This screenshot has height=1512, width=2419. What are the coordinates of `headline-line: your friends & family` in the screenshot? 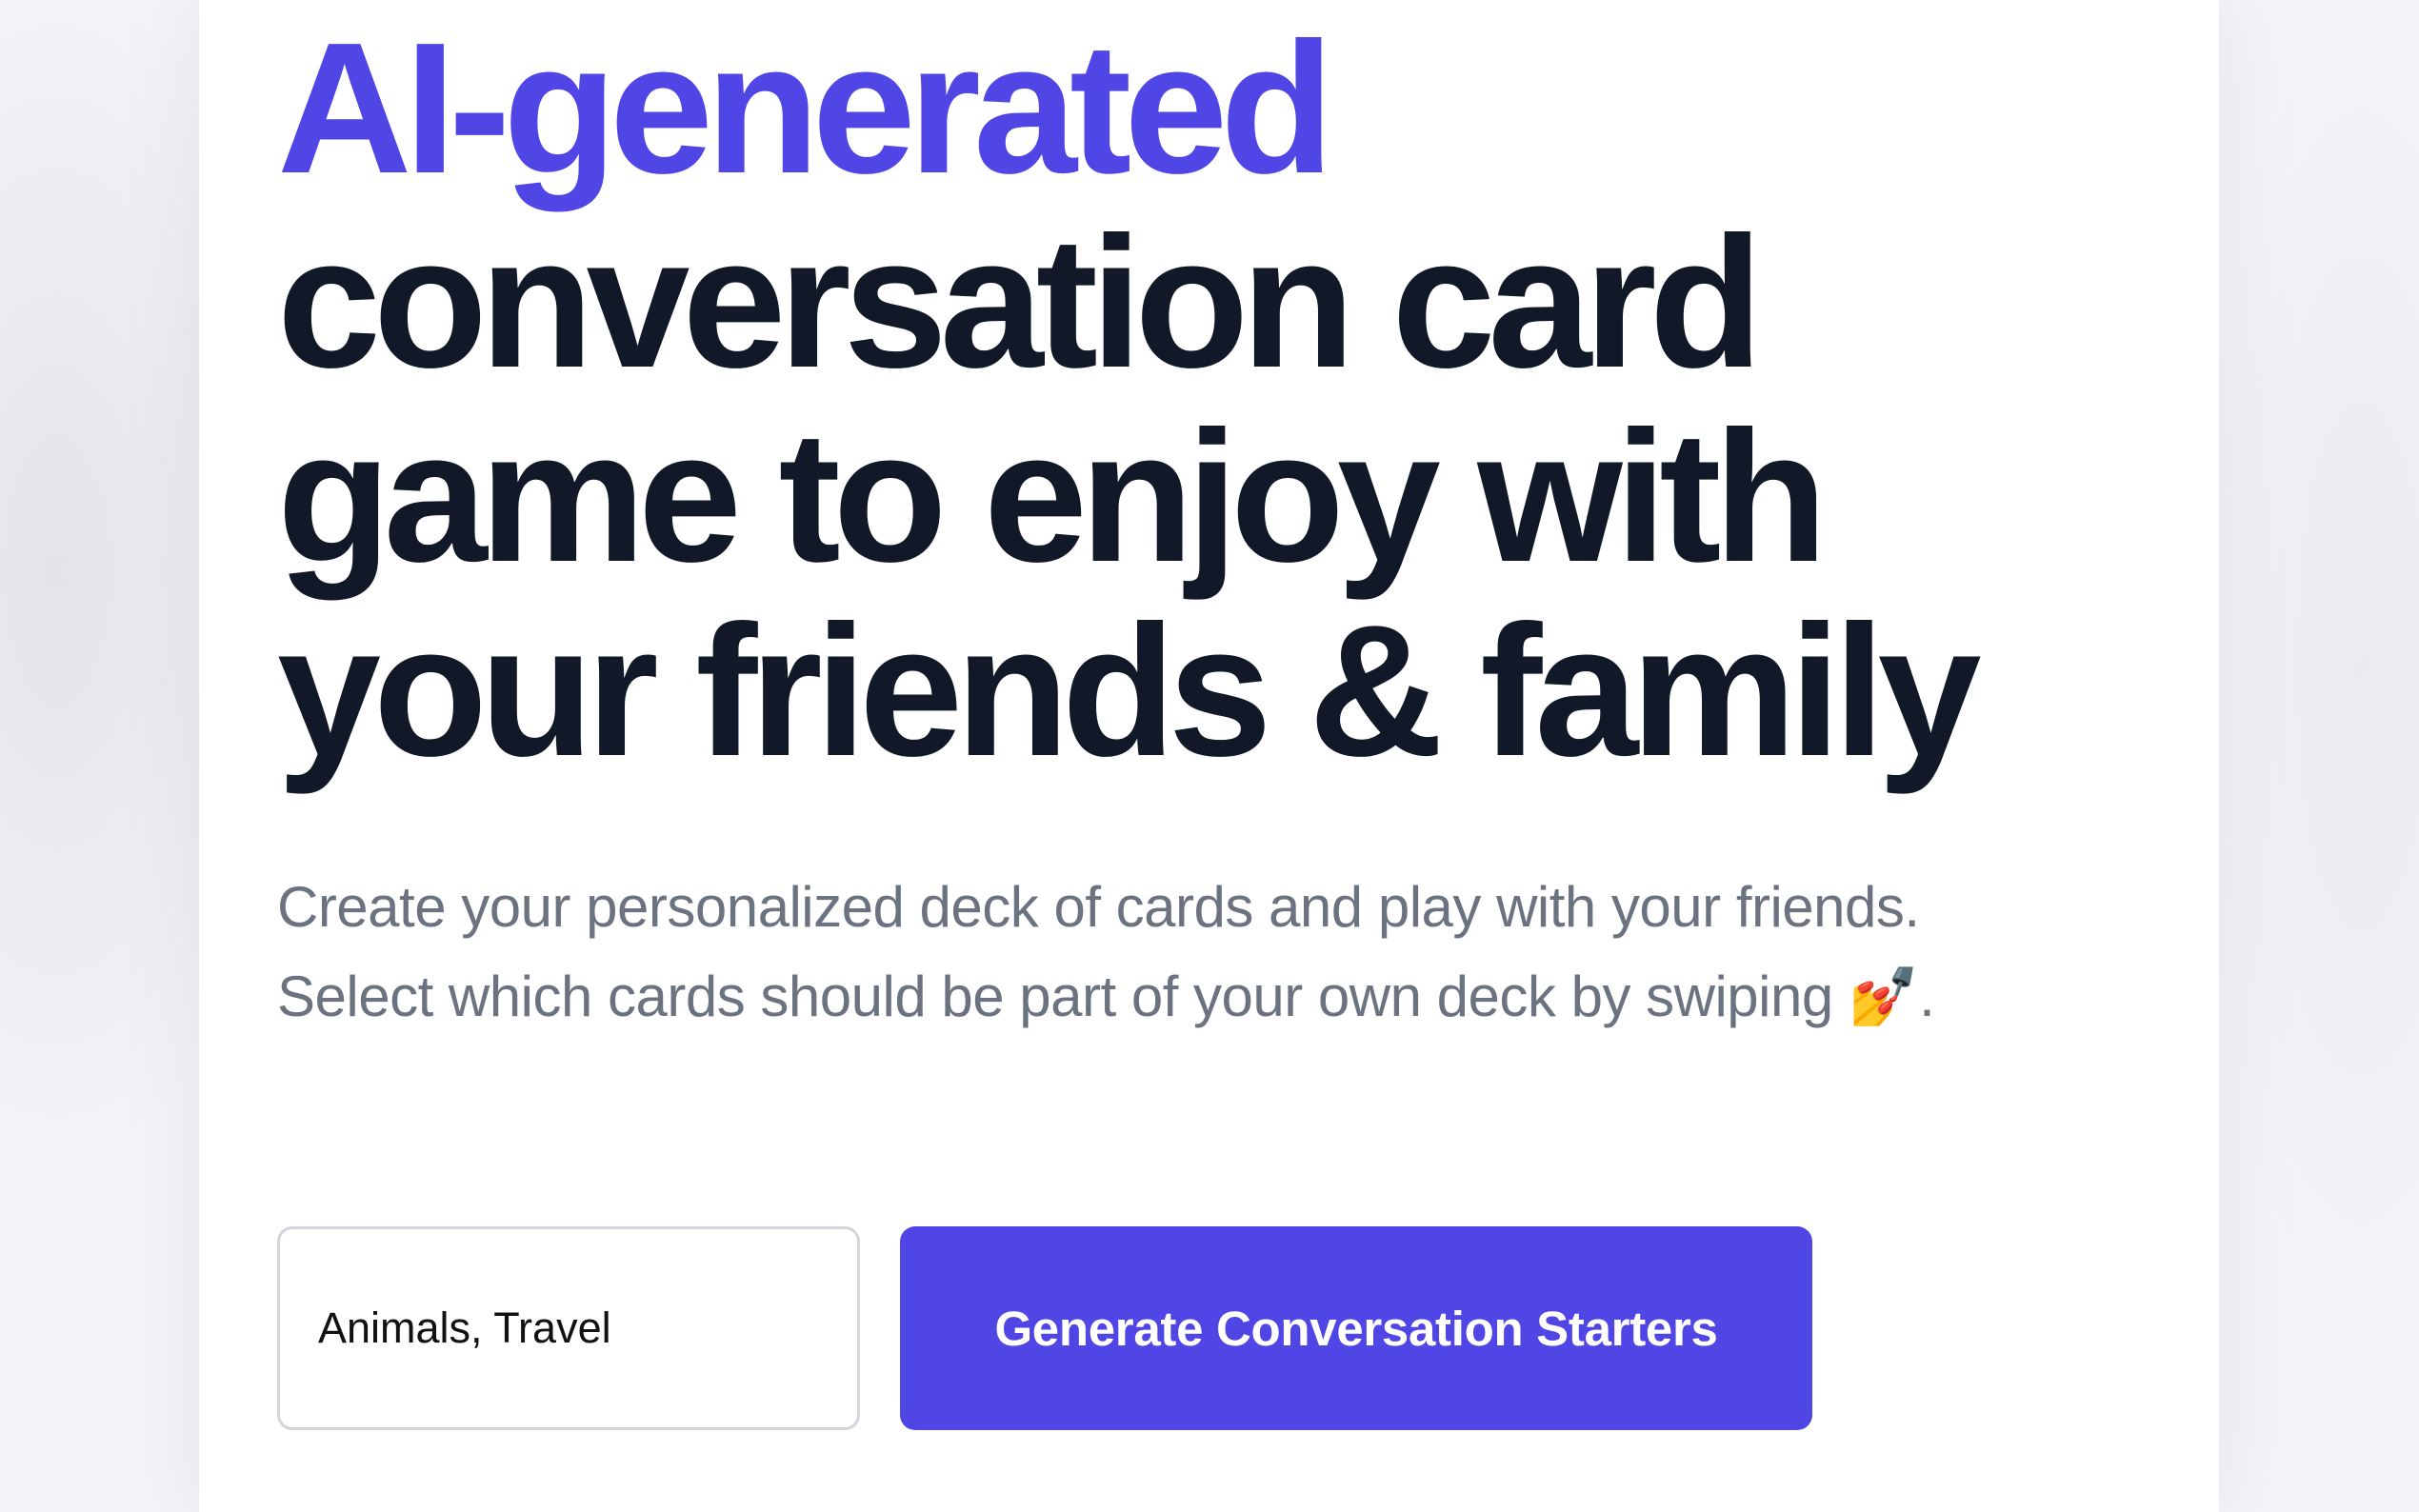 It's located at (1129, 691).